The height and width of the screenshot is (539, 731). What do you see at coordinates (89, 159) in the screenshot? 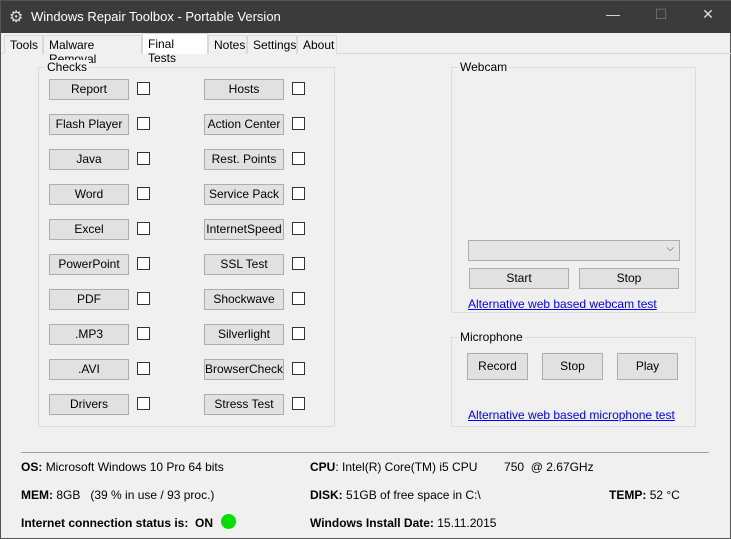
I see `check-button-java: Java` at bounding box center [89, 159].